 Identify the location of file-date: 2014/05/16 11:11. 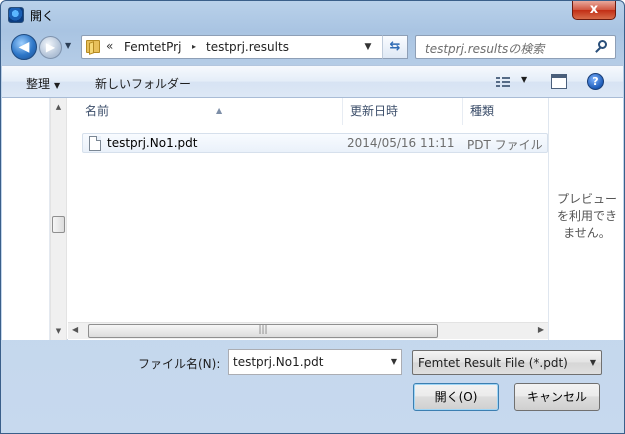
(401, 143).